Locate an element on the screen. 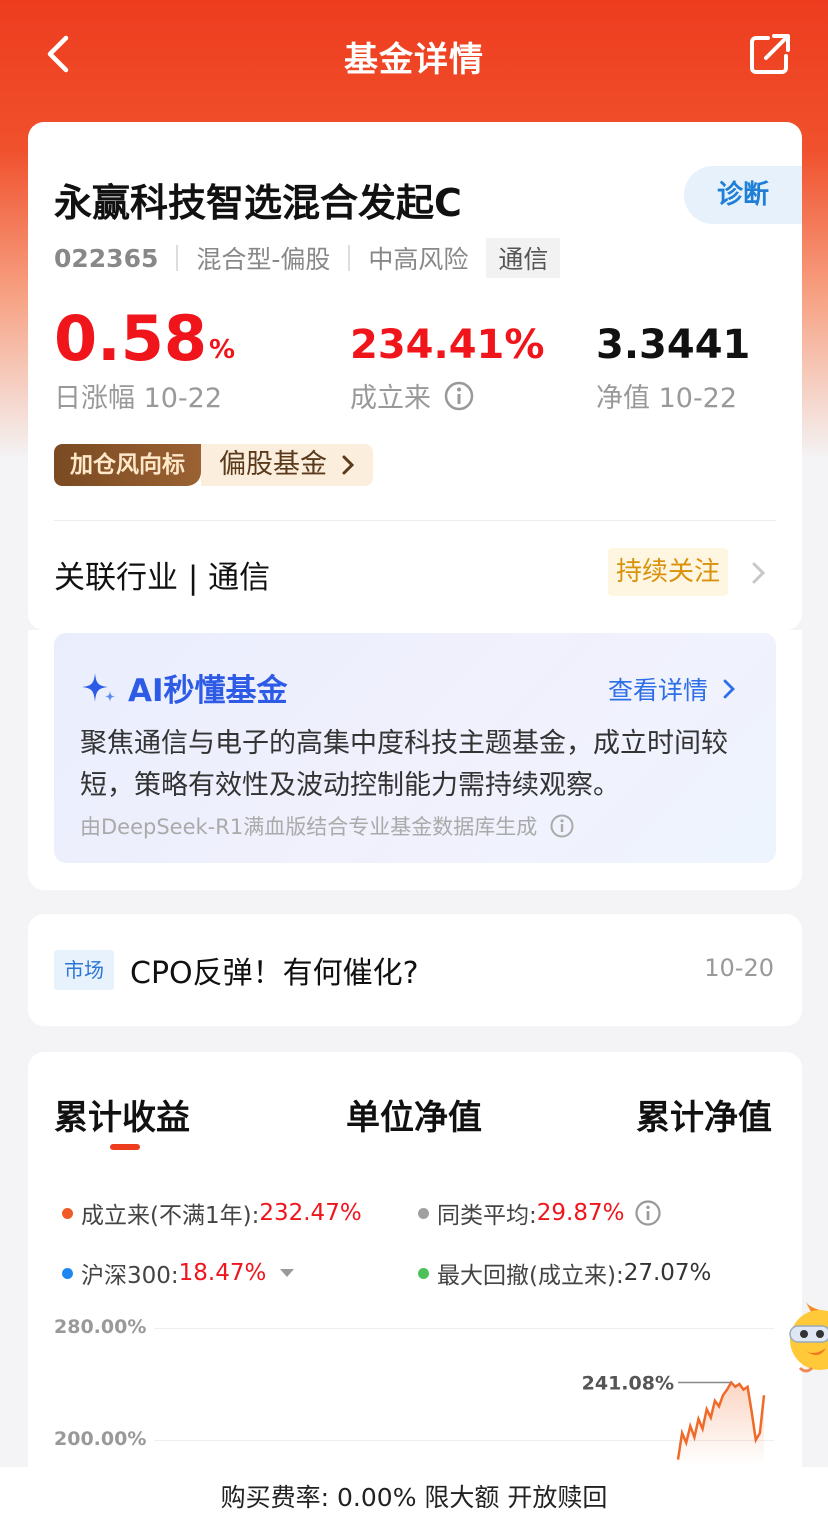  peak-value-label: 241.08% is located at coordinates (628, 1383).